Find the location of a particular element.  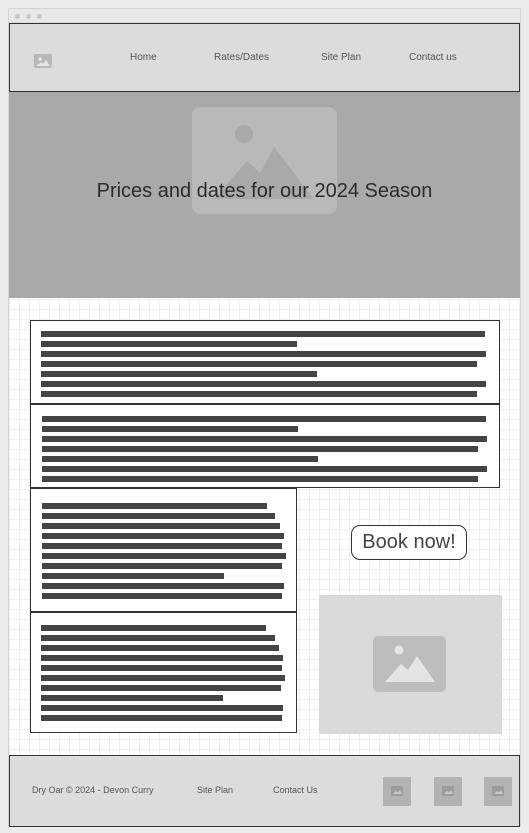

footer-link-site-plan: Site Plan is located at coordinates (215, 790).